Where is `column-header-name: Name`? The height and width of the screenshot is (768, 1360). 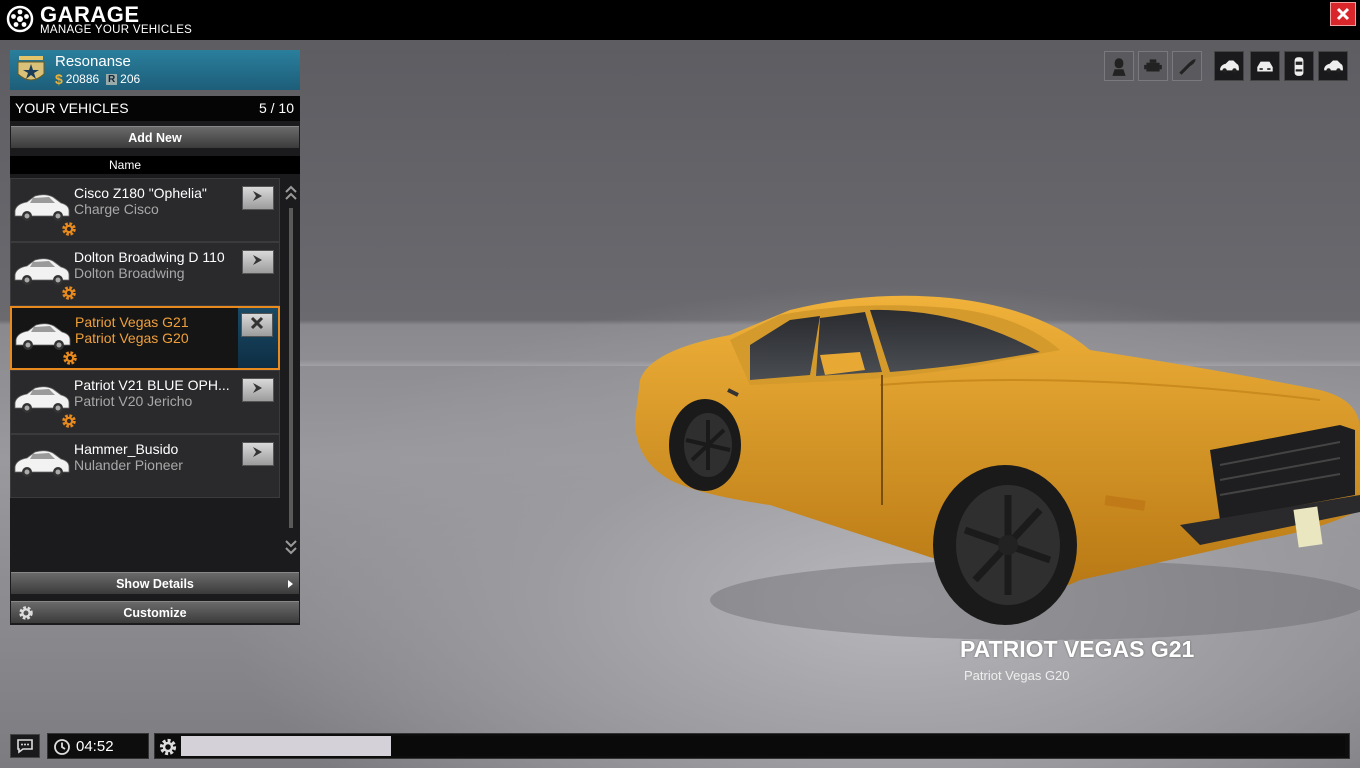
column-header-name: Name is located at coordinates (155, 165).